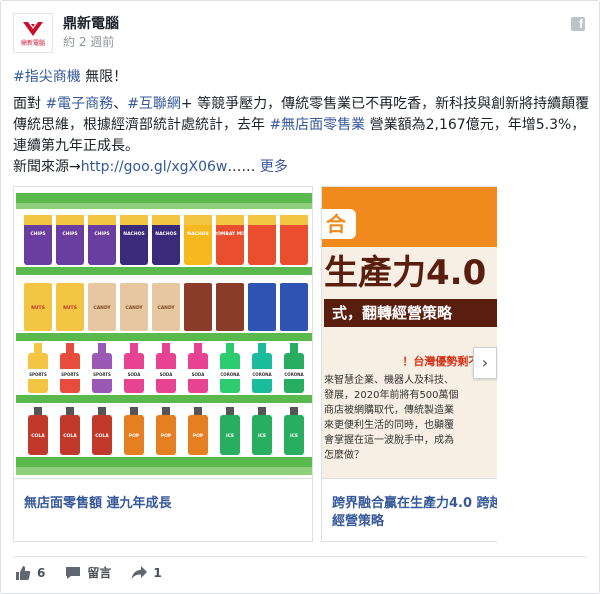  I want to click on logo-caption: 鼎新電腦, so click(32, 43).